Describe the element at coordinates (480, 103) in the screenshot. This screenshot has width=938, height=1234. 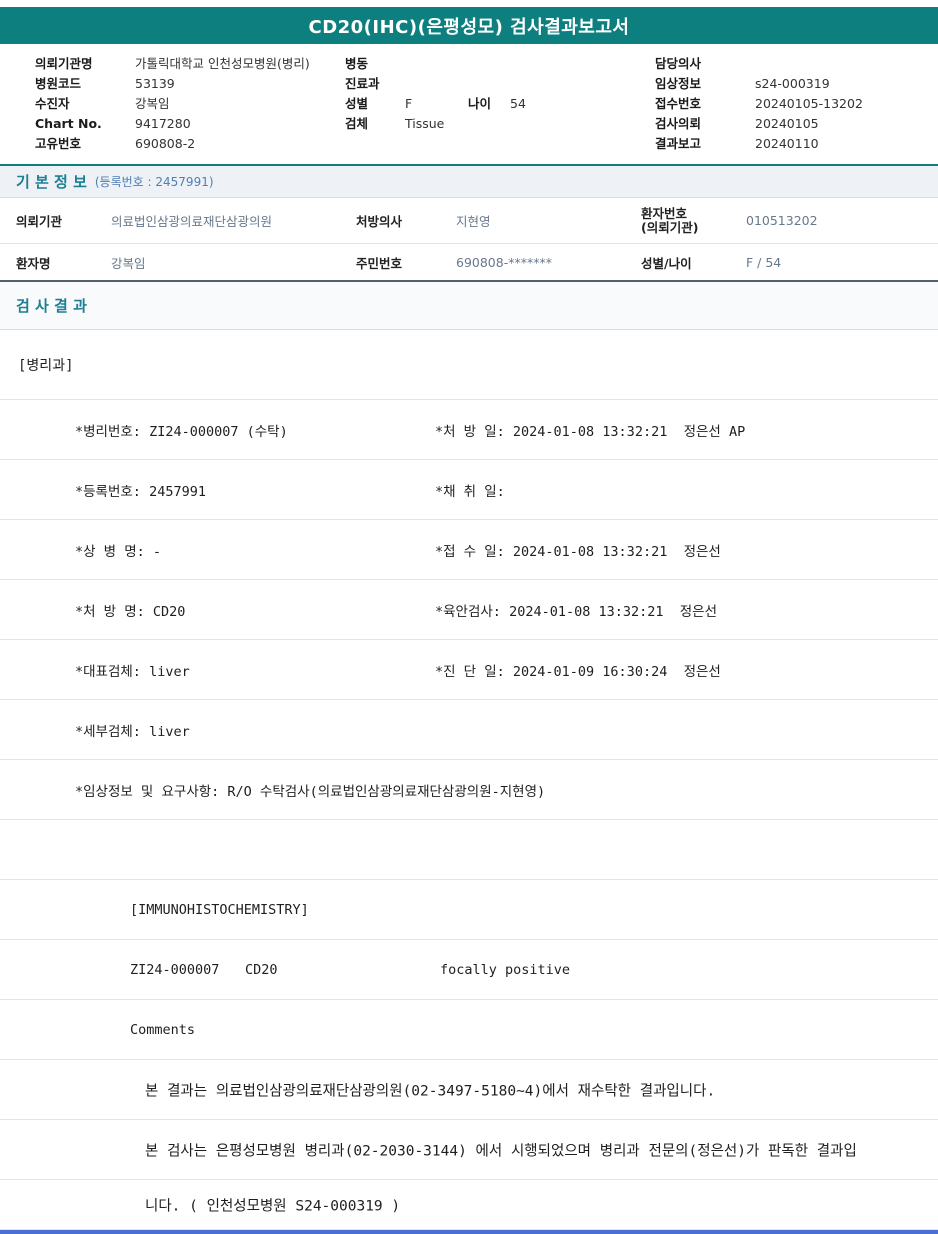
I see `field-label: 나이` at that location.